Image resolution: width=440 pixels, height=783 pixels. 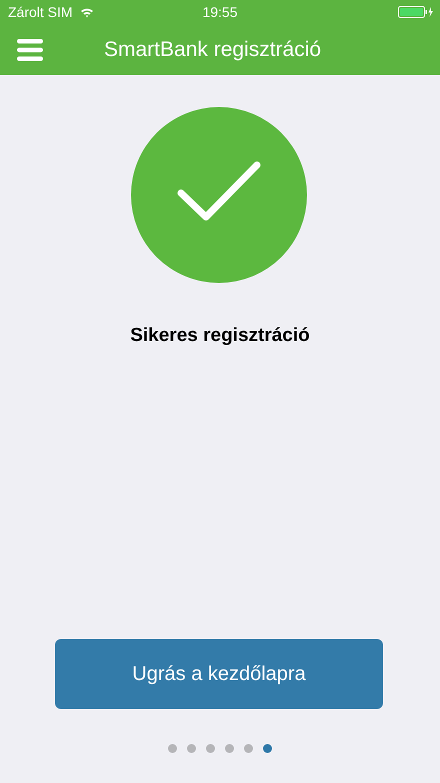 I want to click on success-check-icon, so click(x=219, y=195).